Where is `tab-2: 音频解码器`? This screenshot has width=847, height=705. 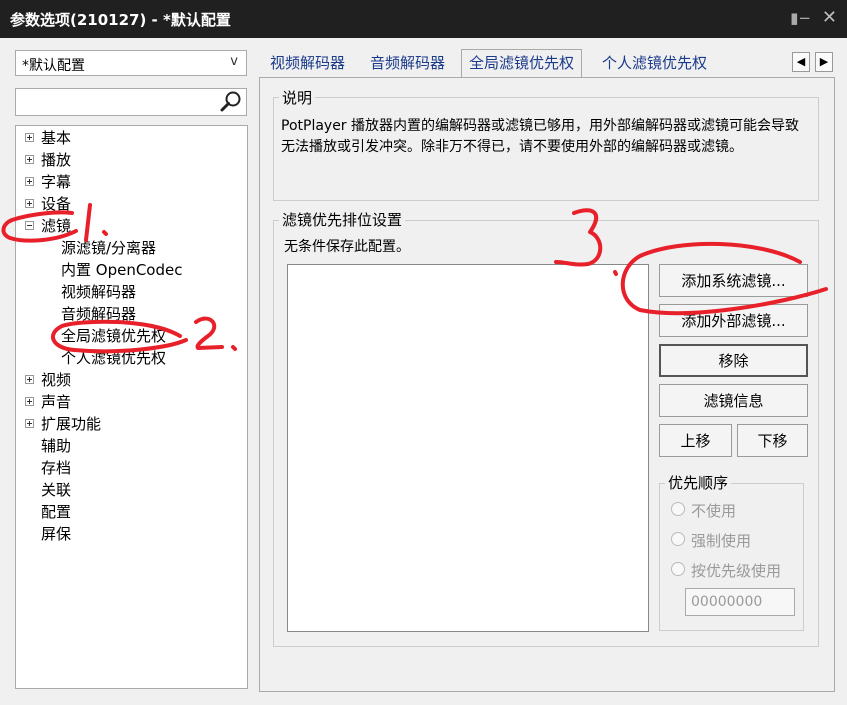
tab-2: 音频解码器 is located at coordinates (407, 63).